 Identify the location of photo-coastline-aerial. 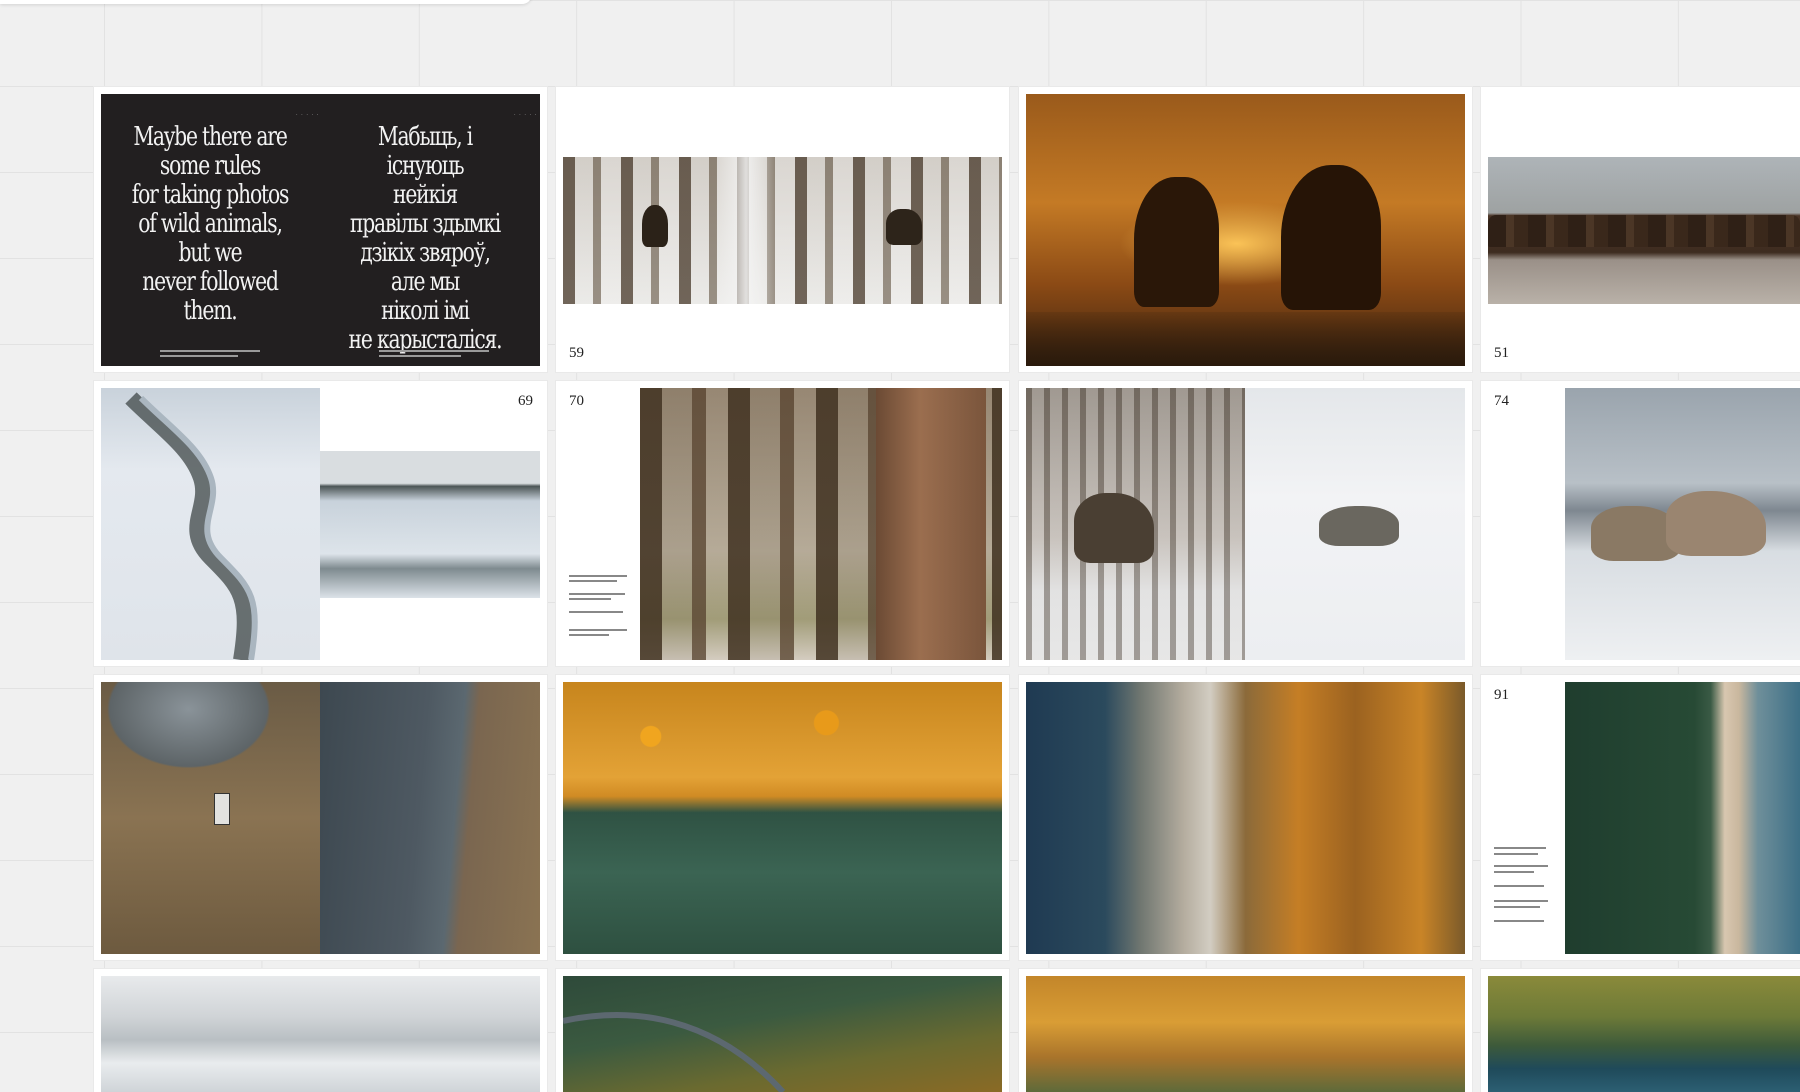
(1682, 818).